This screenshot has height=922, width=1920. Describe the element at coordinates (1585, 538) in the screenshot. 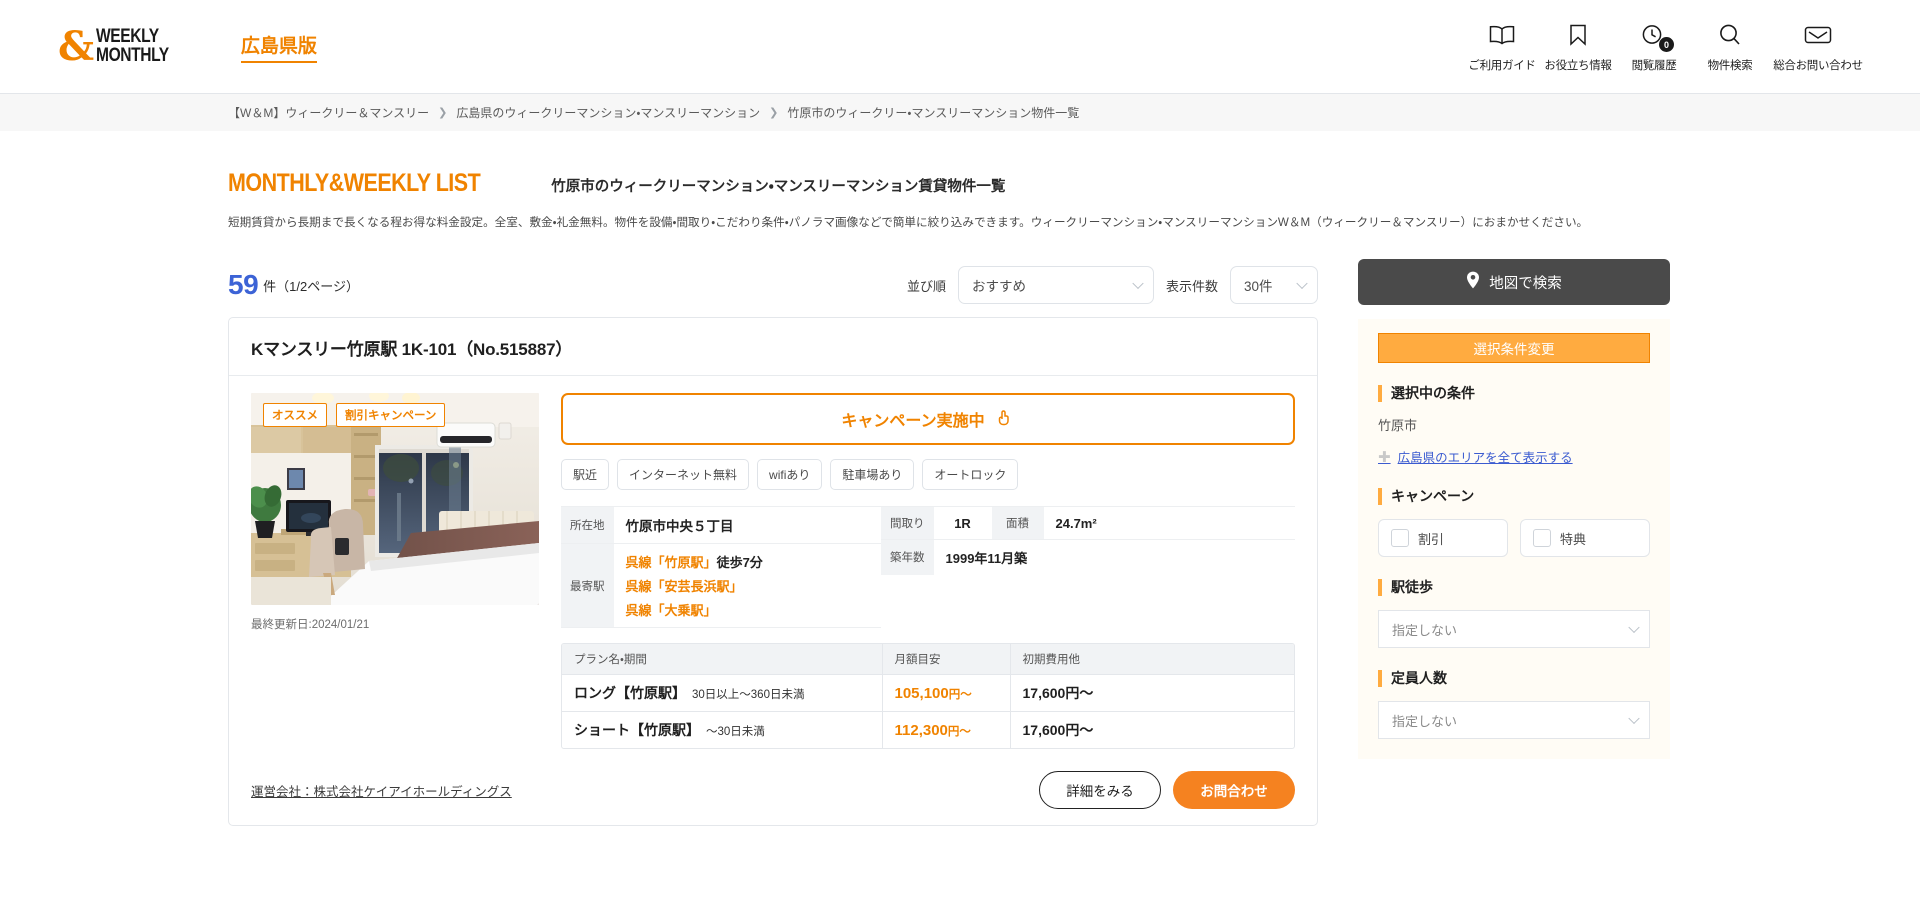

I see `checkbox-benefit: 特典` at that location.